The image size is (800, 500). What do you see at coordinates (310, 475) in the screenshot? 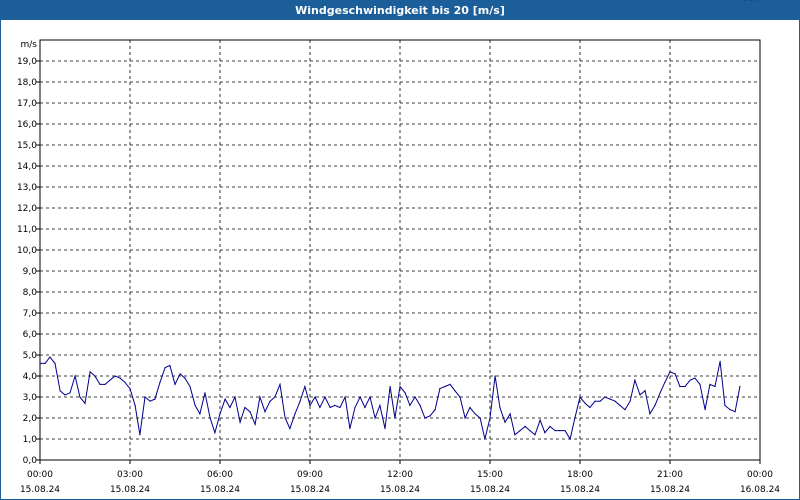
I see `x-tick-time-label: 09:00` at bounding box center [310, 475].